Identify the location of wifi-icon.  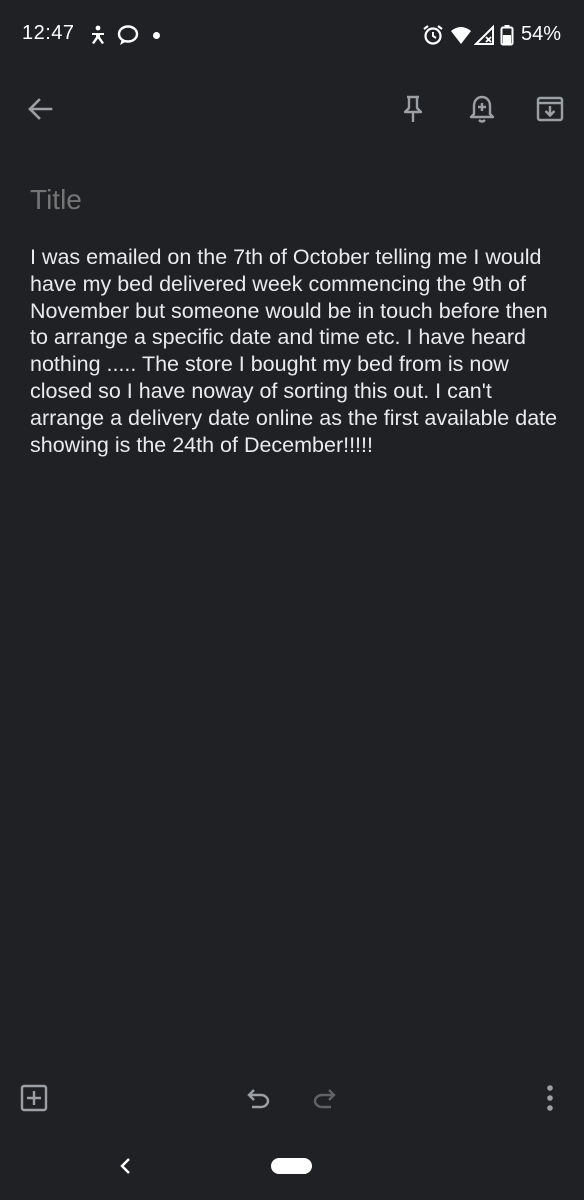
(461, 35).